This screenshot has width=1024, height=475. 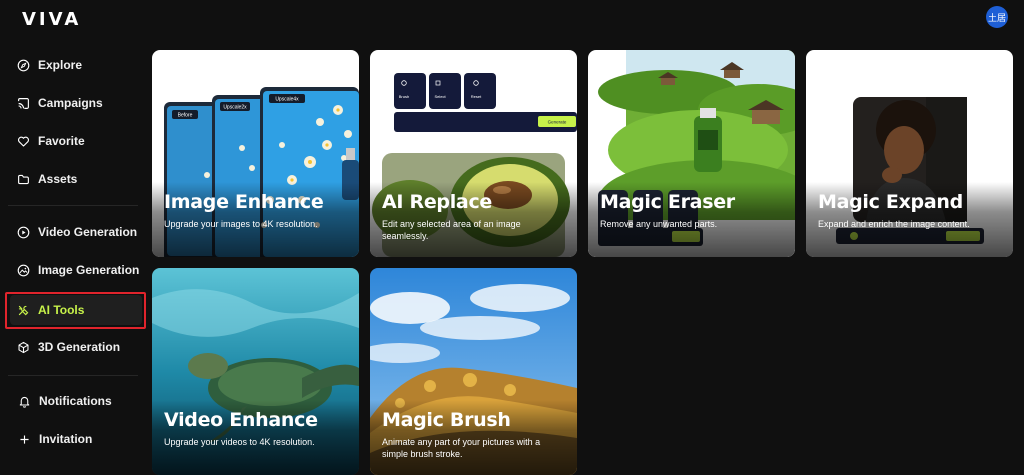 I want to click on before-label: Before, so click(x=185, y=116).